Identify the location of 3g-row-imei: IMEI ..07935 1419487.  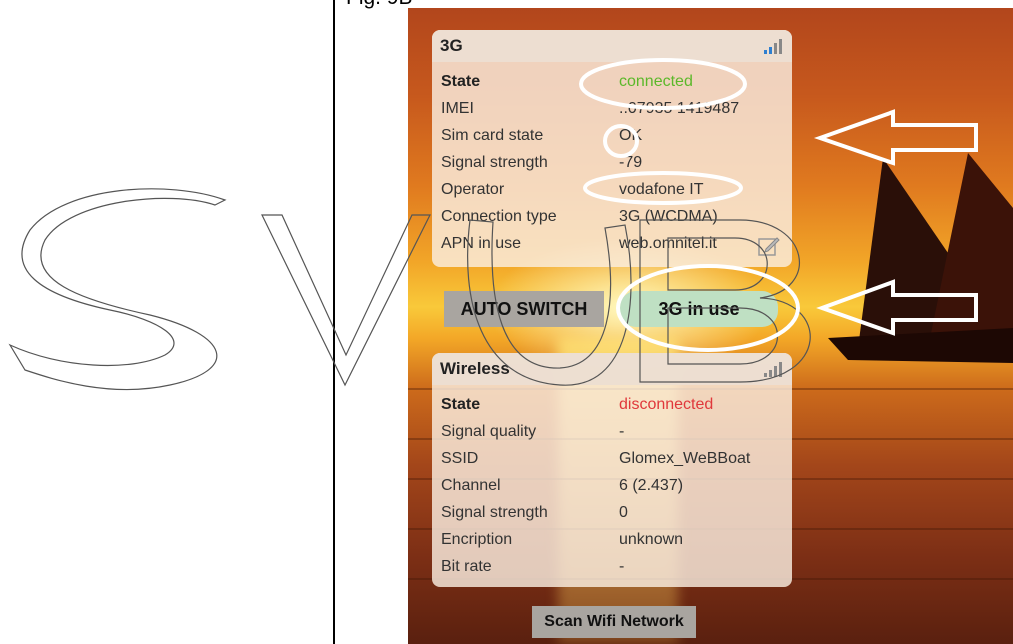
(612, 108).